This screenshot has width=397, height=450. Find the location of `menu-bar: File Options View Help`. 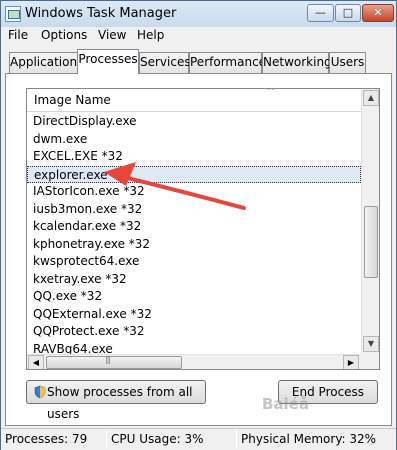

menu-bar: File Options View Help is located at coordinates (198, 36).